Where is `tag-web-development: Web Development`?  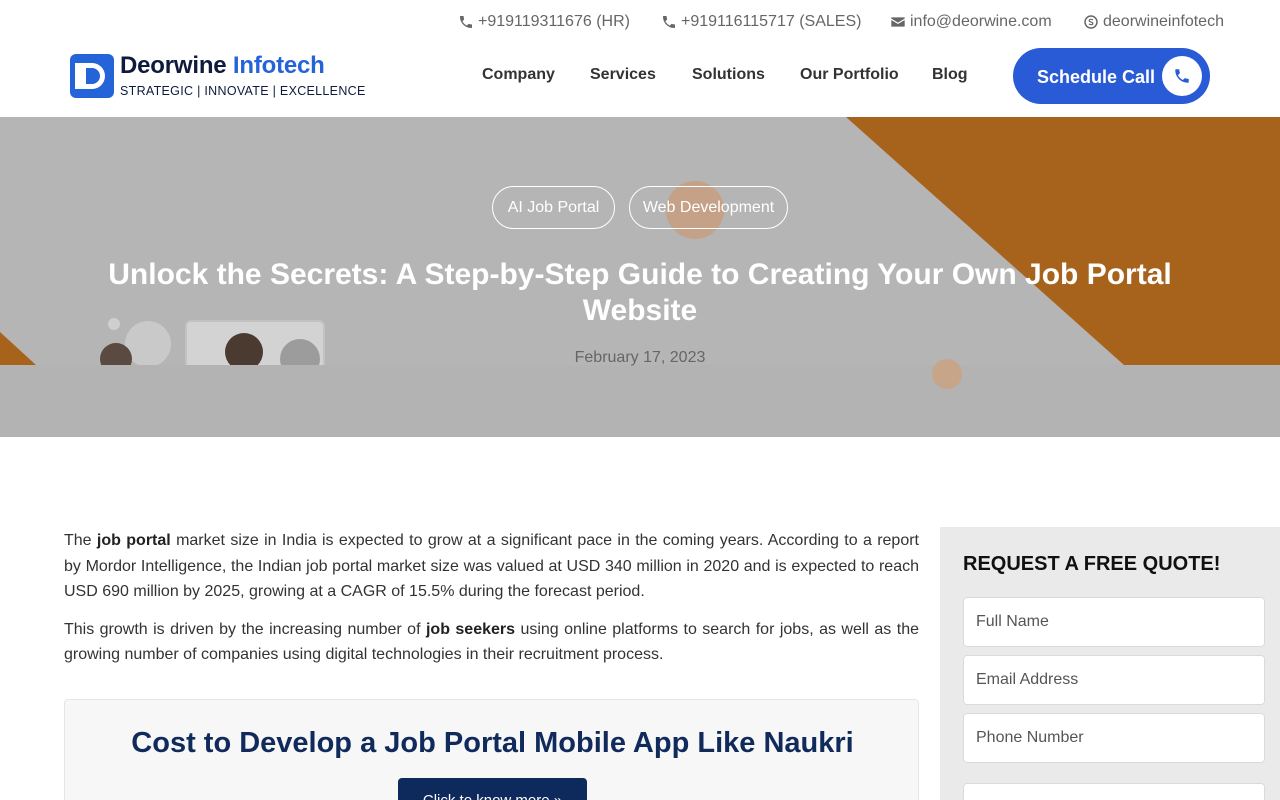
tag-web-development: Web Development is located at coordinates (708, 207).